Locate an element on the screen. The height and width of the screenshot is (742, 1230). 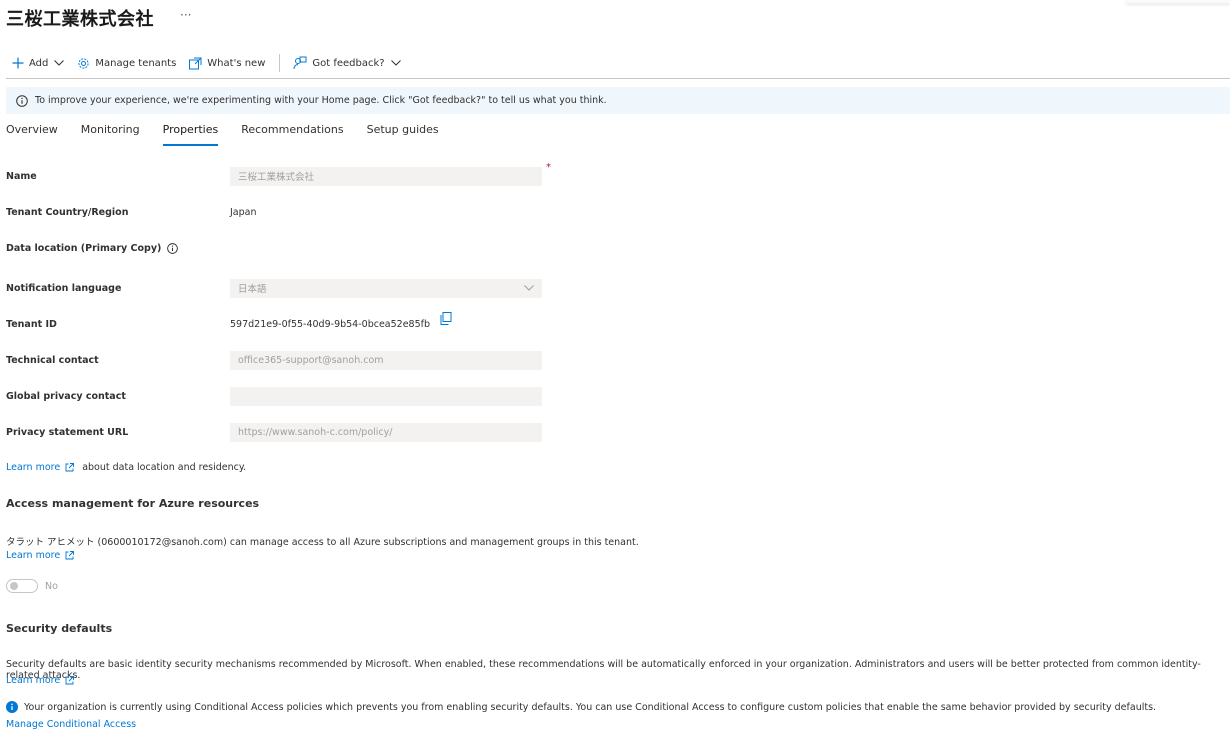
toolbar-divider is located at coordinates (280, 63).